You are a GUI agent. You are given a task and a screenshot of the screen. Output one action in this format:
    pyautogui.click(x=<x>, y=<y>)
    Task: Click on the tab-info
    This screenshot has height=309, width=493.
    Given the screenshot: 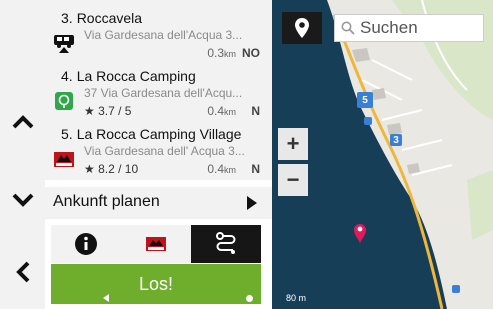 What is the action you would take?
    pyautogui.click(x=86, y=244)
    